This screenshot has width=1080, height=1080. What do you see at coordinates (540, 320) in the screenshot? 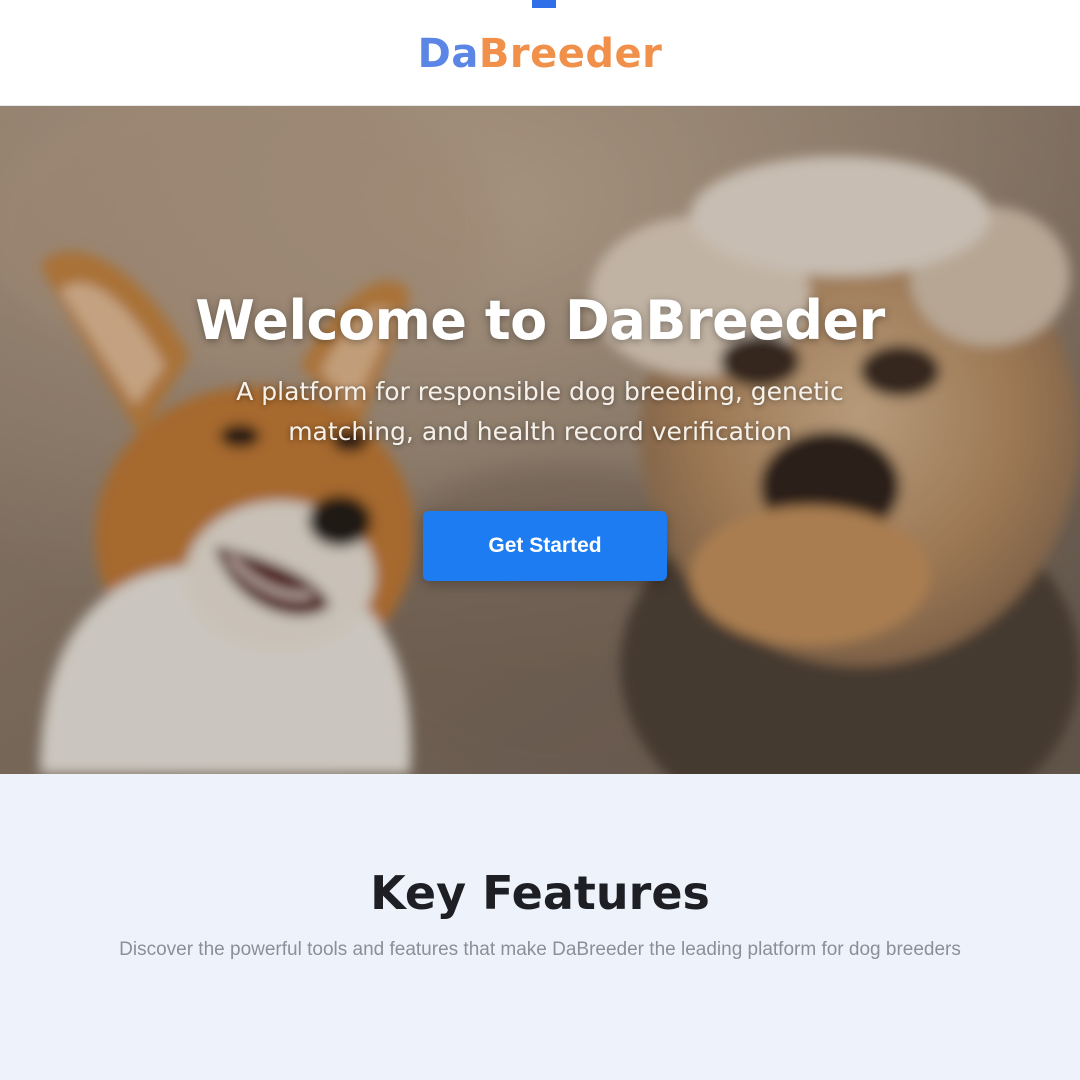
I see `hero-title: Welcome to DaBreeder` at bounding box center [540, 320].